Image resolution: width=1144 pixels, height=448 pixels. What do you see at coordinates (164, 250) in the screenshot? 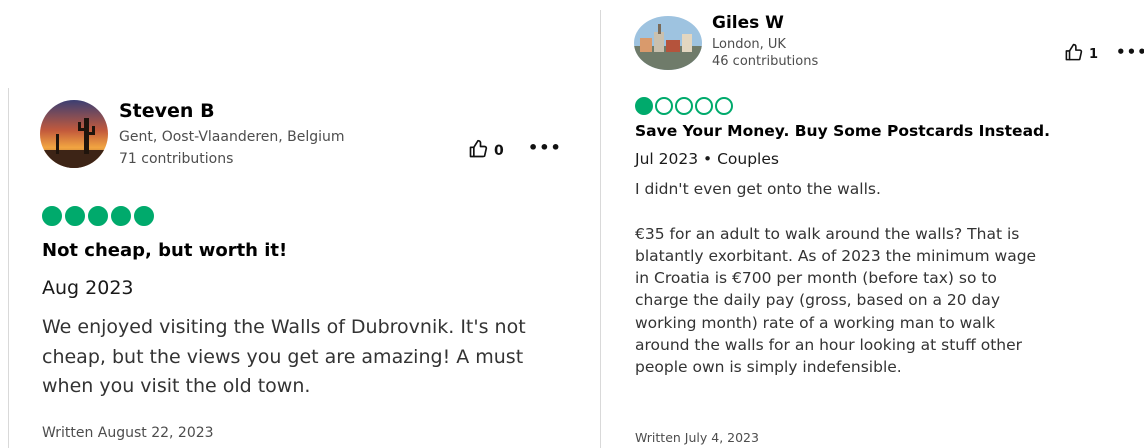
I see `review-title: Not cheap, but worth it!` at bounding box center [164, 250].